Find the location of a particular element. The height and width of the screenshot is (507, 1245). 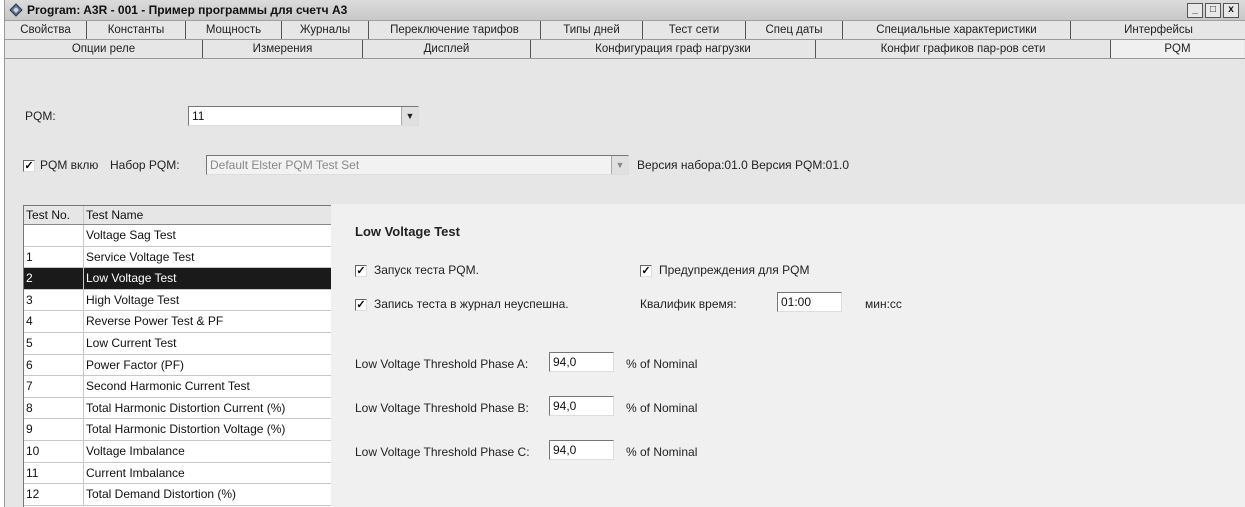

qualify-time-label: Квалифик время: is located at coordinates (688, 304).